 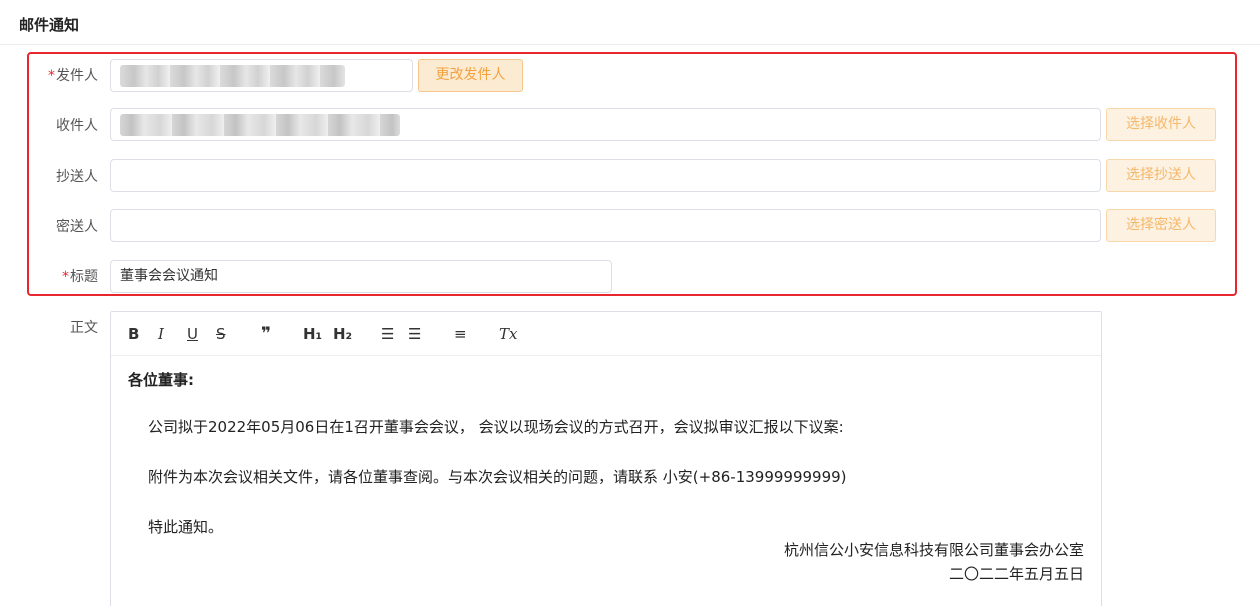 I want to click on body-label: 正文, so click(x=84, y=328).